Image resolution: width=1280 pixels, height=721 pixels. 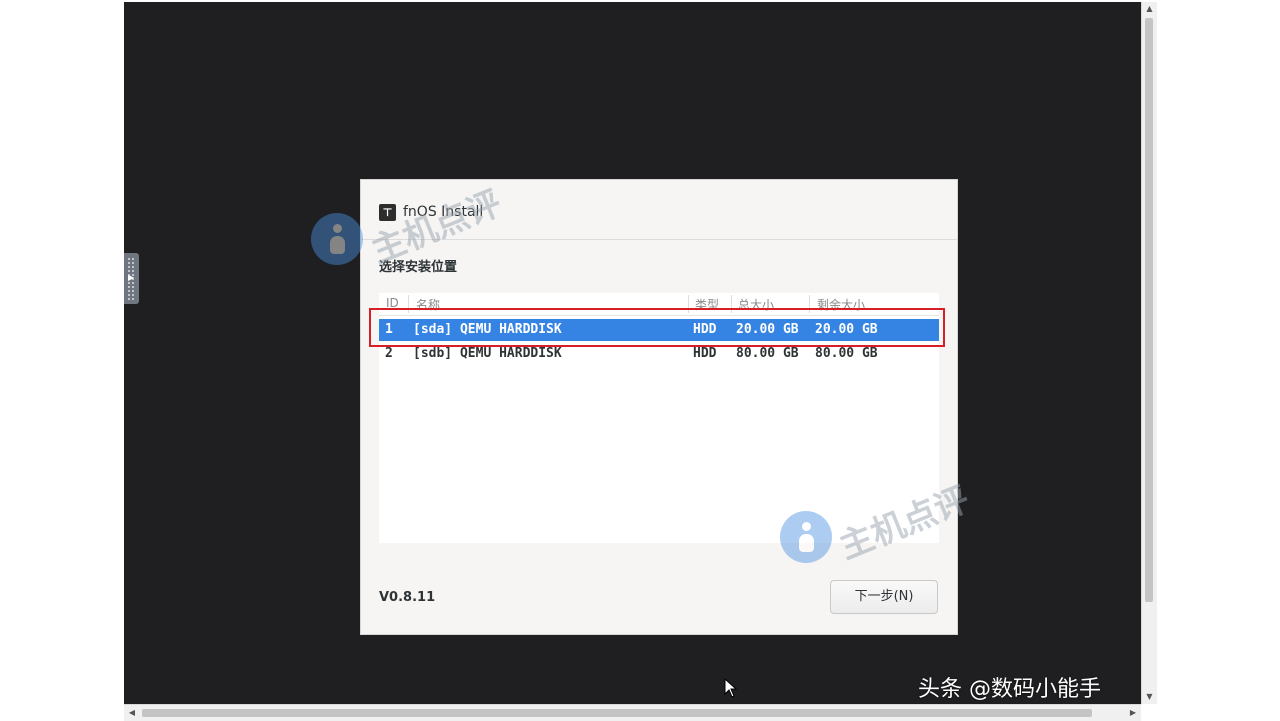 I want to click on vertical-scrollbar: ▲ ▼, so click(x=1149, y=353).